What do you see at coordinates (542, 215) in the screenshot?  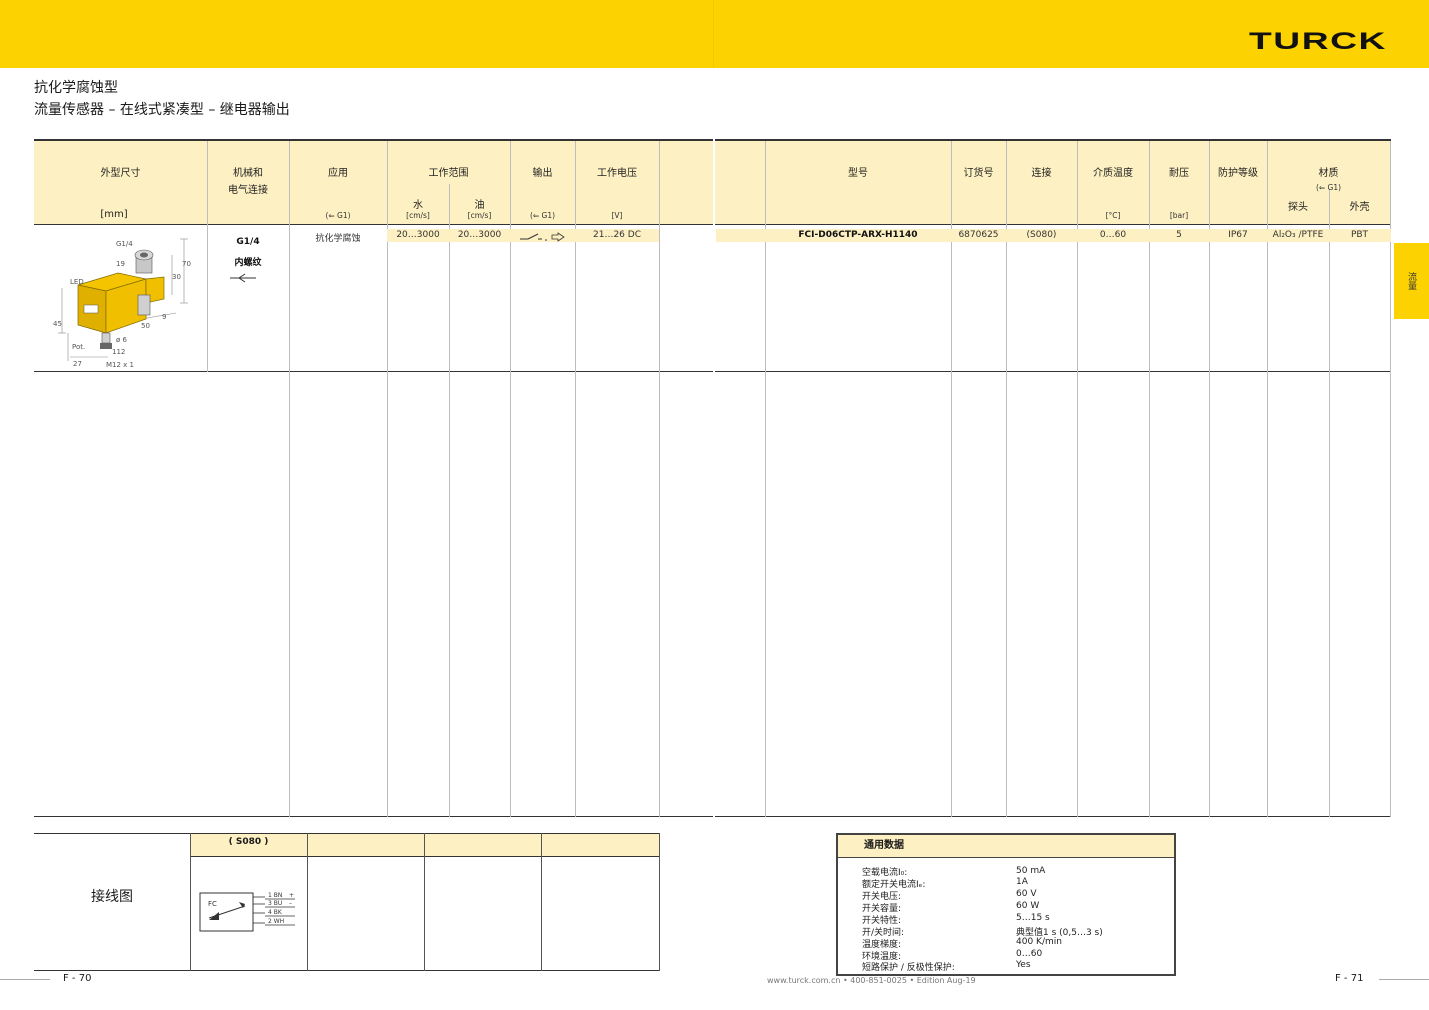 I see `hdr-output-note: (⇐ G1)` at bounding box center [542, 215].